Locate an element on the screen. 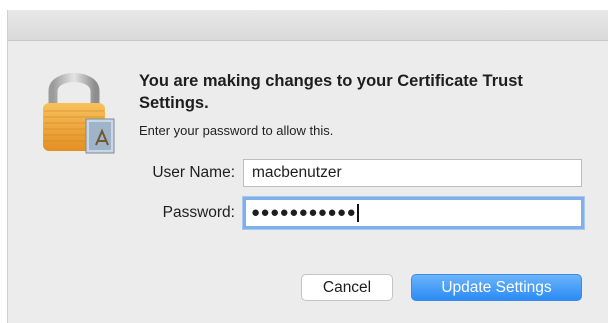 This screenshot has height=323, width=608. text-caret is located at coordinates (358, 212).